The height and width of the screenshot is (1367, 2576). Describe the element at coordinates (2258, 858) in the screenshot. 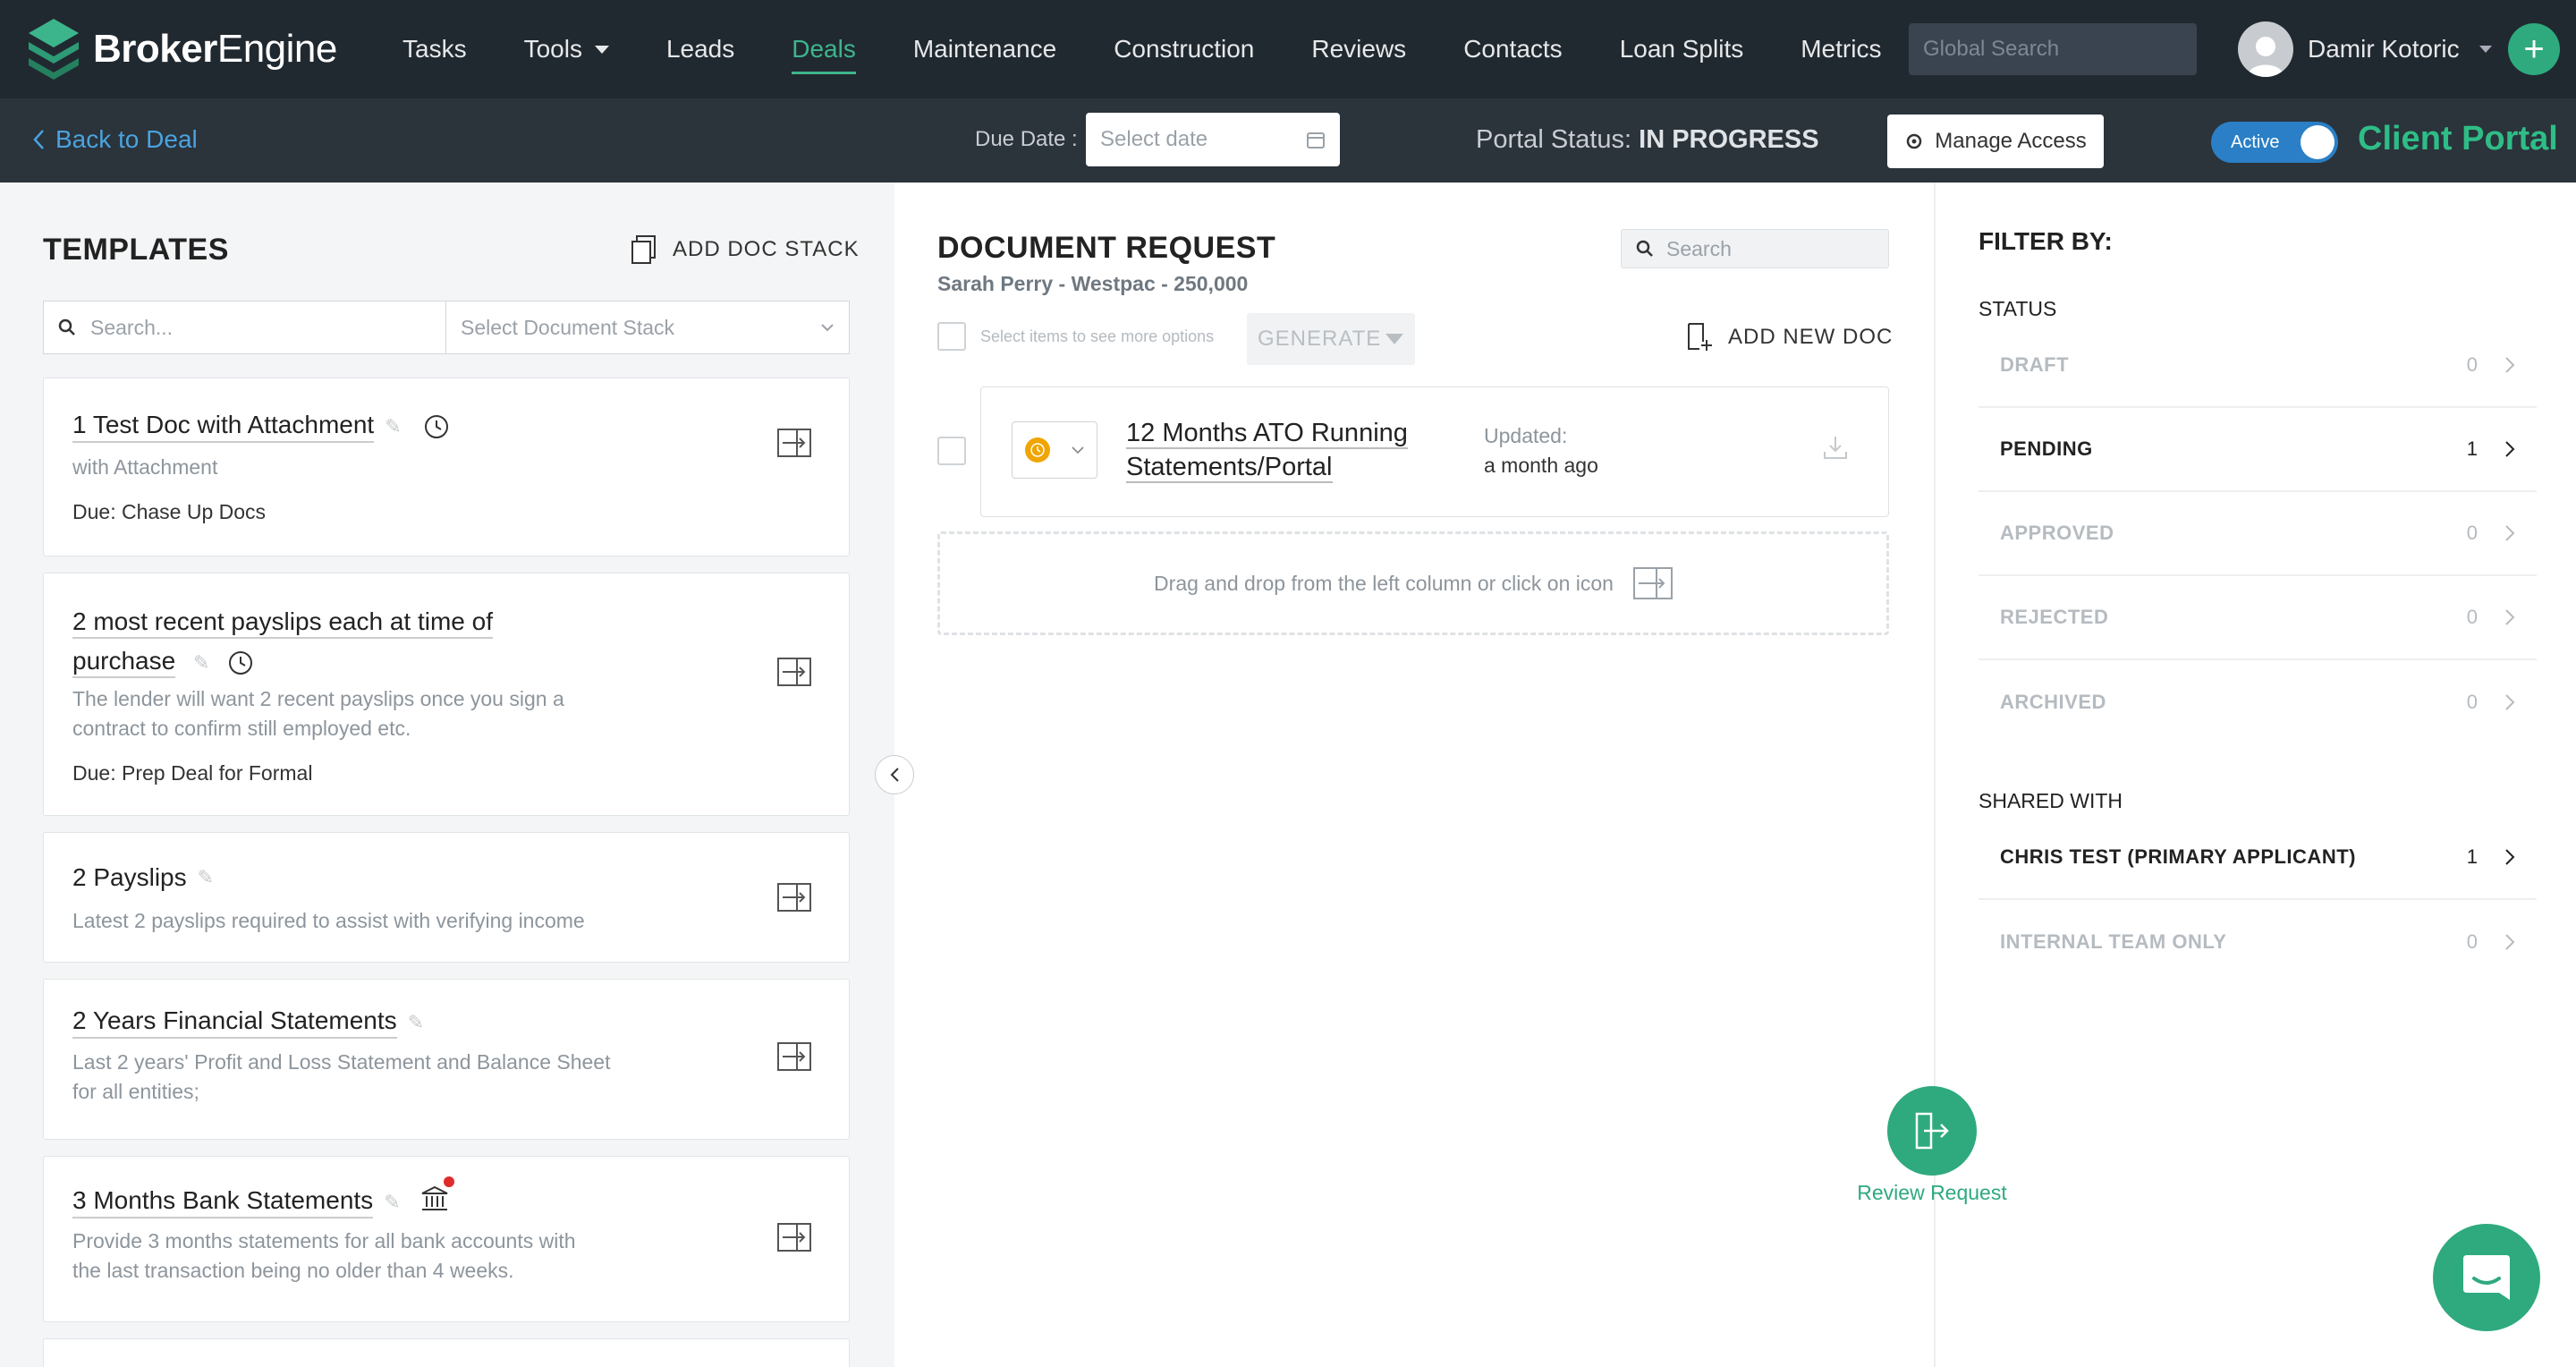

I see `filter-shared-primary-applicant: CHRIS TEST (PRIMARY APPLICANT) 1` at that location.